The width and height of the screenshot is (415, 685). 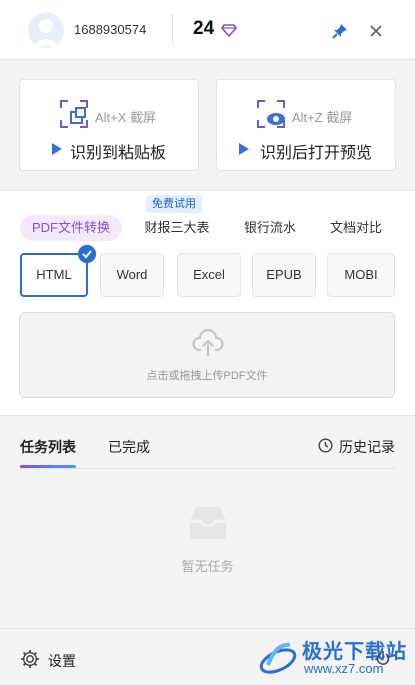 What do you see at coordinates (271, 114) in the screenshot?
I see `screenshot-preview-icon` at bounding box center [271, 114].